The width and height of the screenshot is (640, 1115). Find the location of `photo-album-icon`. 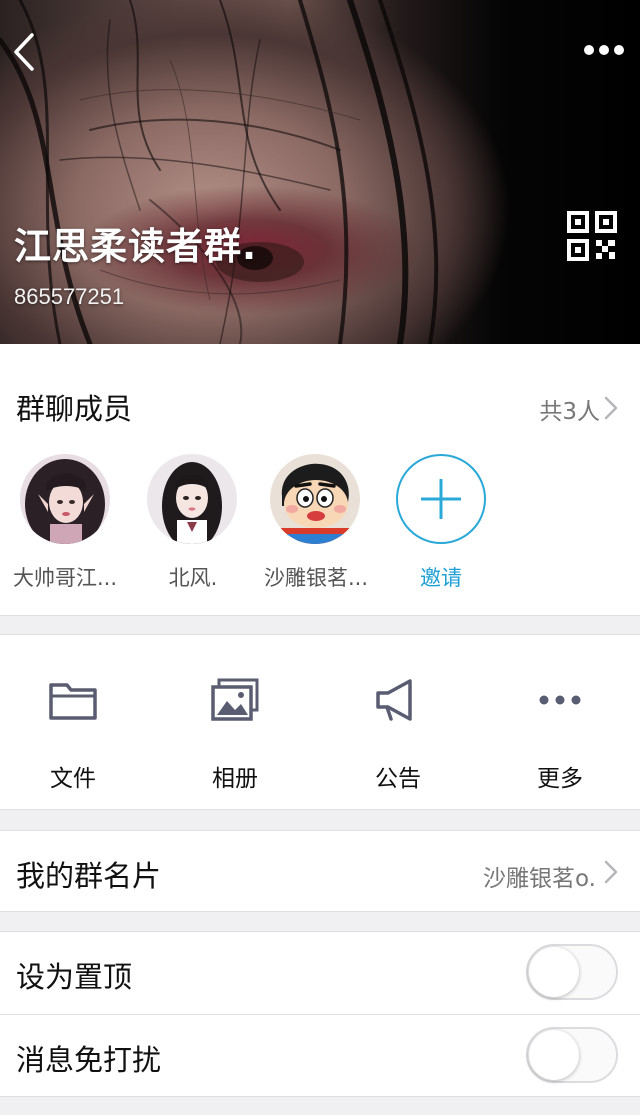

photo-album-icon is located at coordinates (235, 699).